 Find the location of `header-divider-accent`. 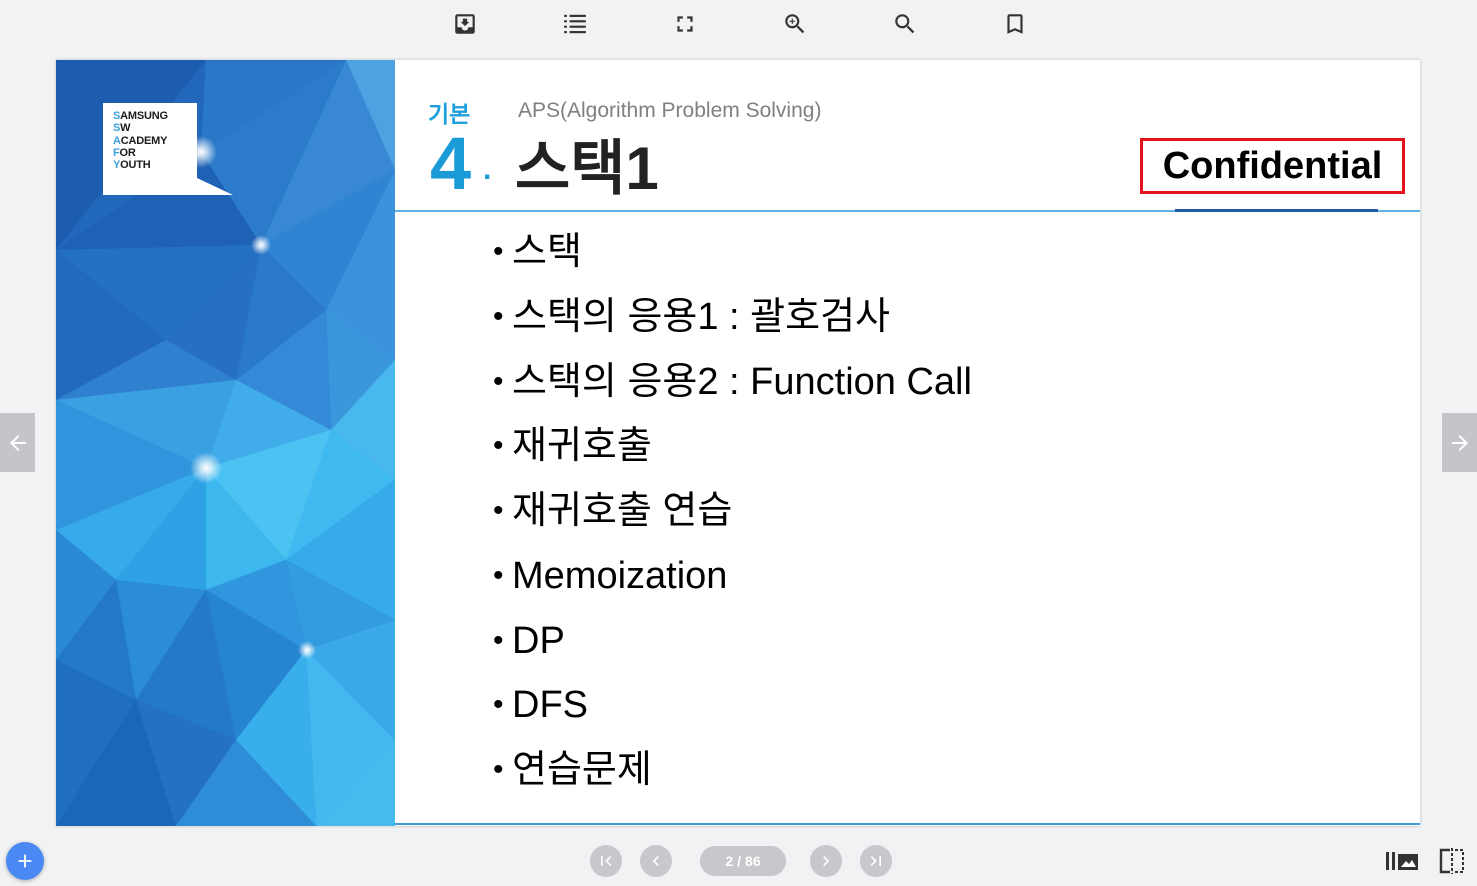

header-divider-accent is located at coordinates (1276, 210).